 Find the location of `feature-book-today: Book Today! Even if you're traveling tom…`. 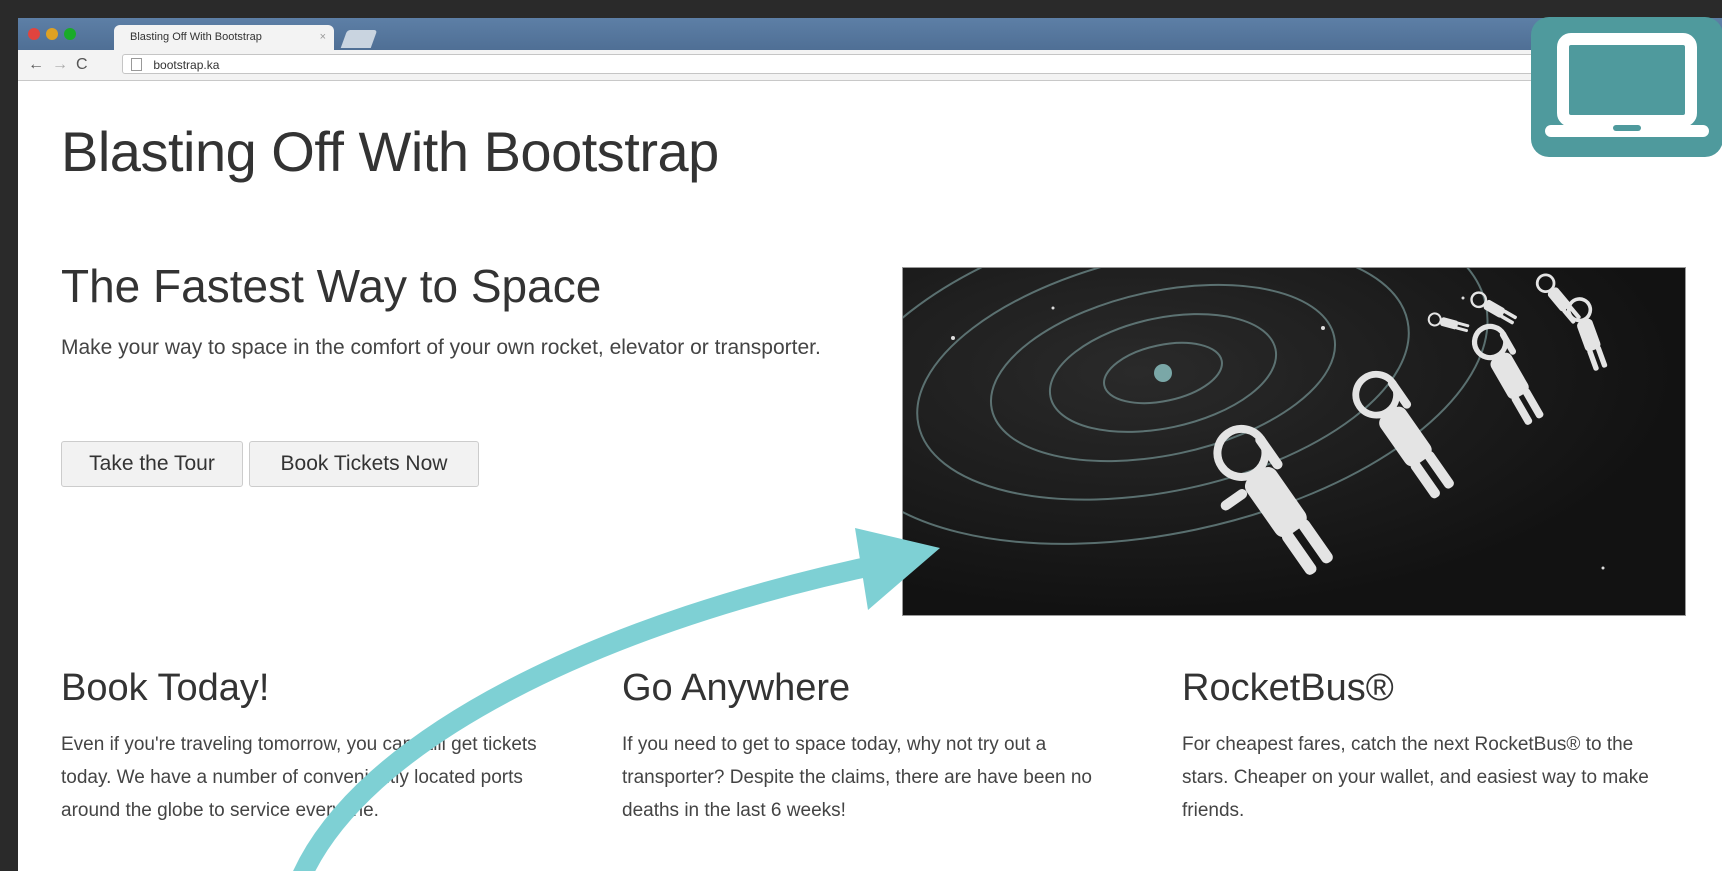

feature-book-today: Book Today! Even if you're traveling tom… is located at coordinates (321, 747).